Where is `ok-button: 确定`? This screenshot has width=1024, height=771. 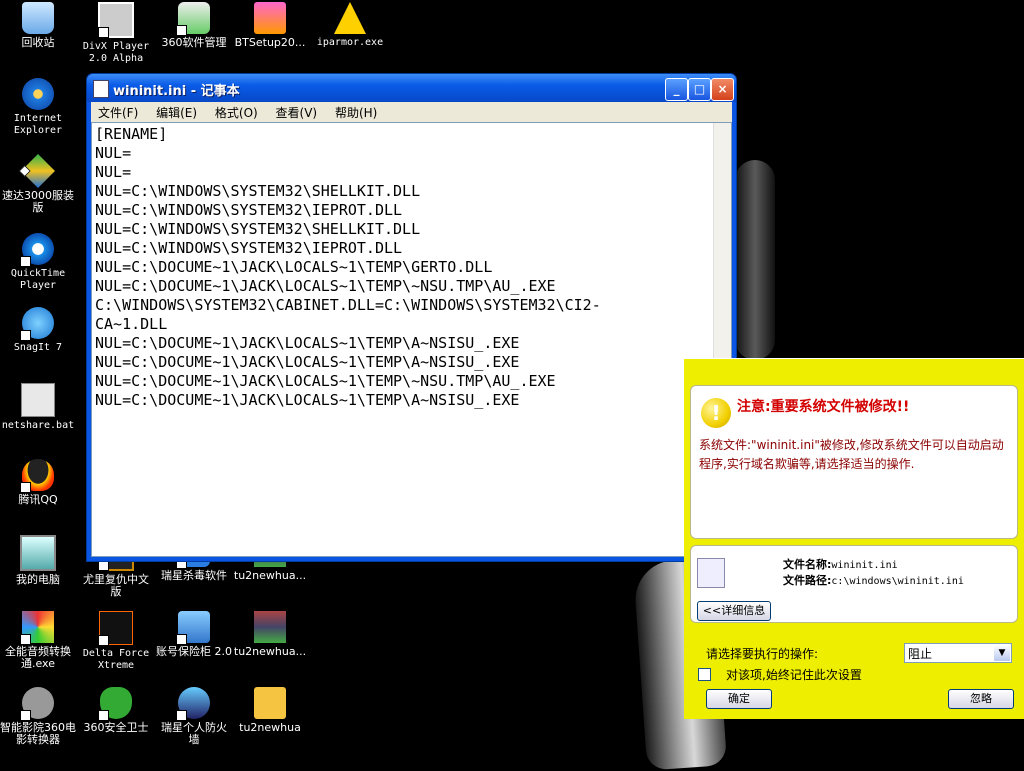 ok-button: 确定 is located at coordinates (739, 699).